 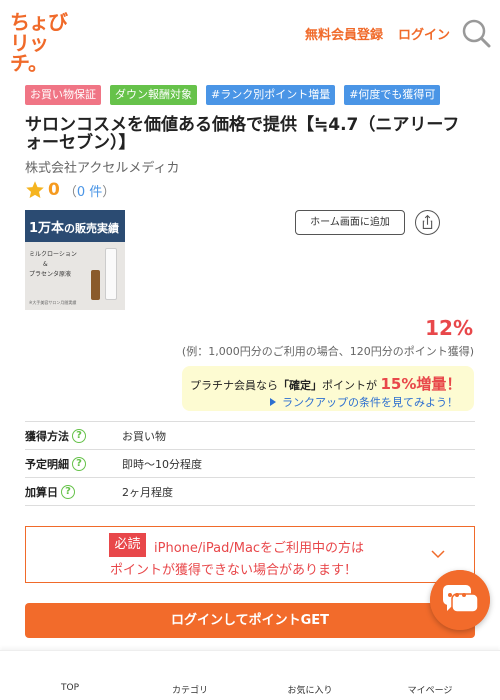 I want to click on product-image: 1万本の販売実績 ミルクローション & プラセンタ原液 ※大手美容サロン月間実績, so click(x=75, y=260).